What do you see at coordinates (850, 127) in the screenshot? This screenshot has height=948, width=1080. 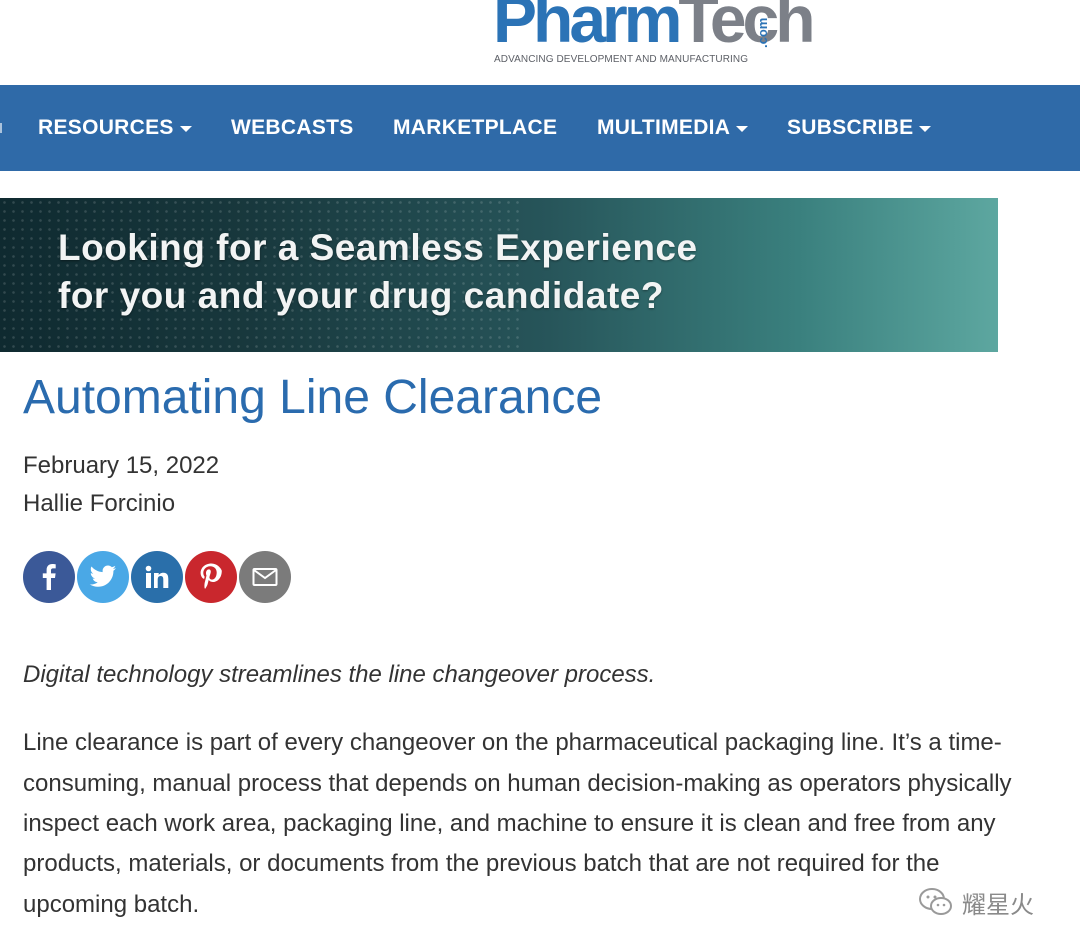 I see `nav-label-subscribe: SUBSCRIBE` at bounding box center [850, 127].